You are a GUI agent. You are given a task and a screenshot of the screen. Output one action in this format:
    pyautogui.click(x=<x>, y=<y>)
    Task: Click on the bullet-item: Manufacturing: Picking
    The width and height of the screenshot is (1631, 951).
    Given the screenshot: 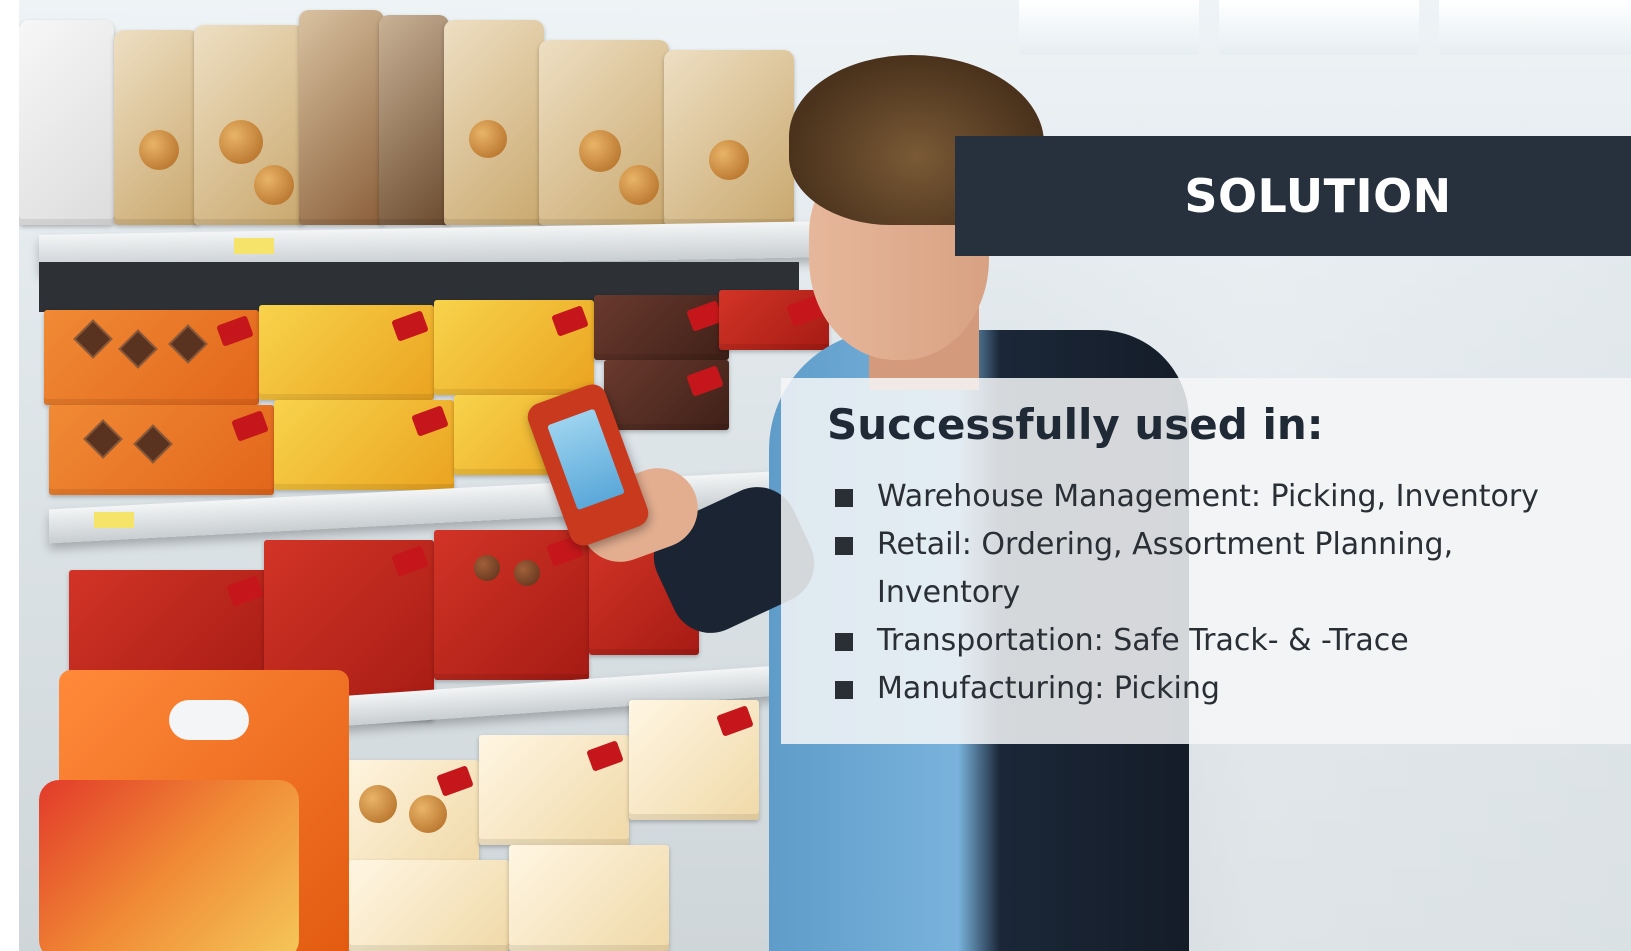 What is the action you would take?
    pyautogui.click(x=1220, y=689)
    